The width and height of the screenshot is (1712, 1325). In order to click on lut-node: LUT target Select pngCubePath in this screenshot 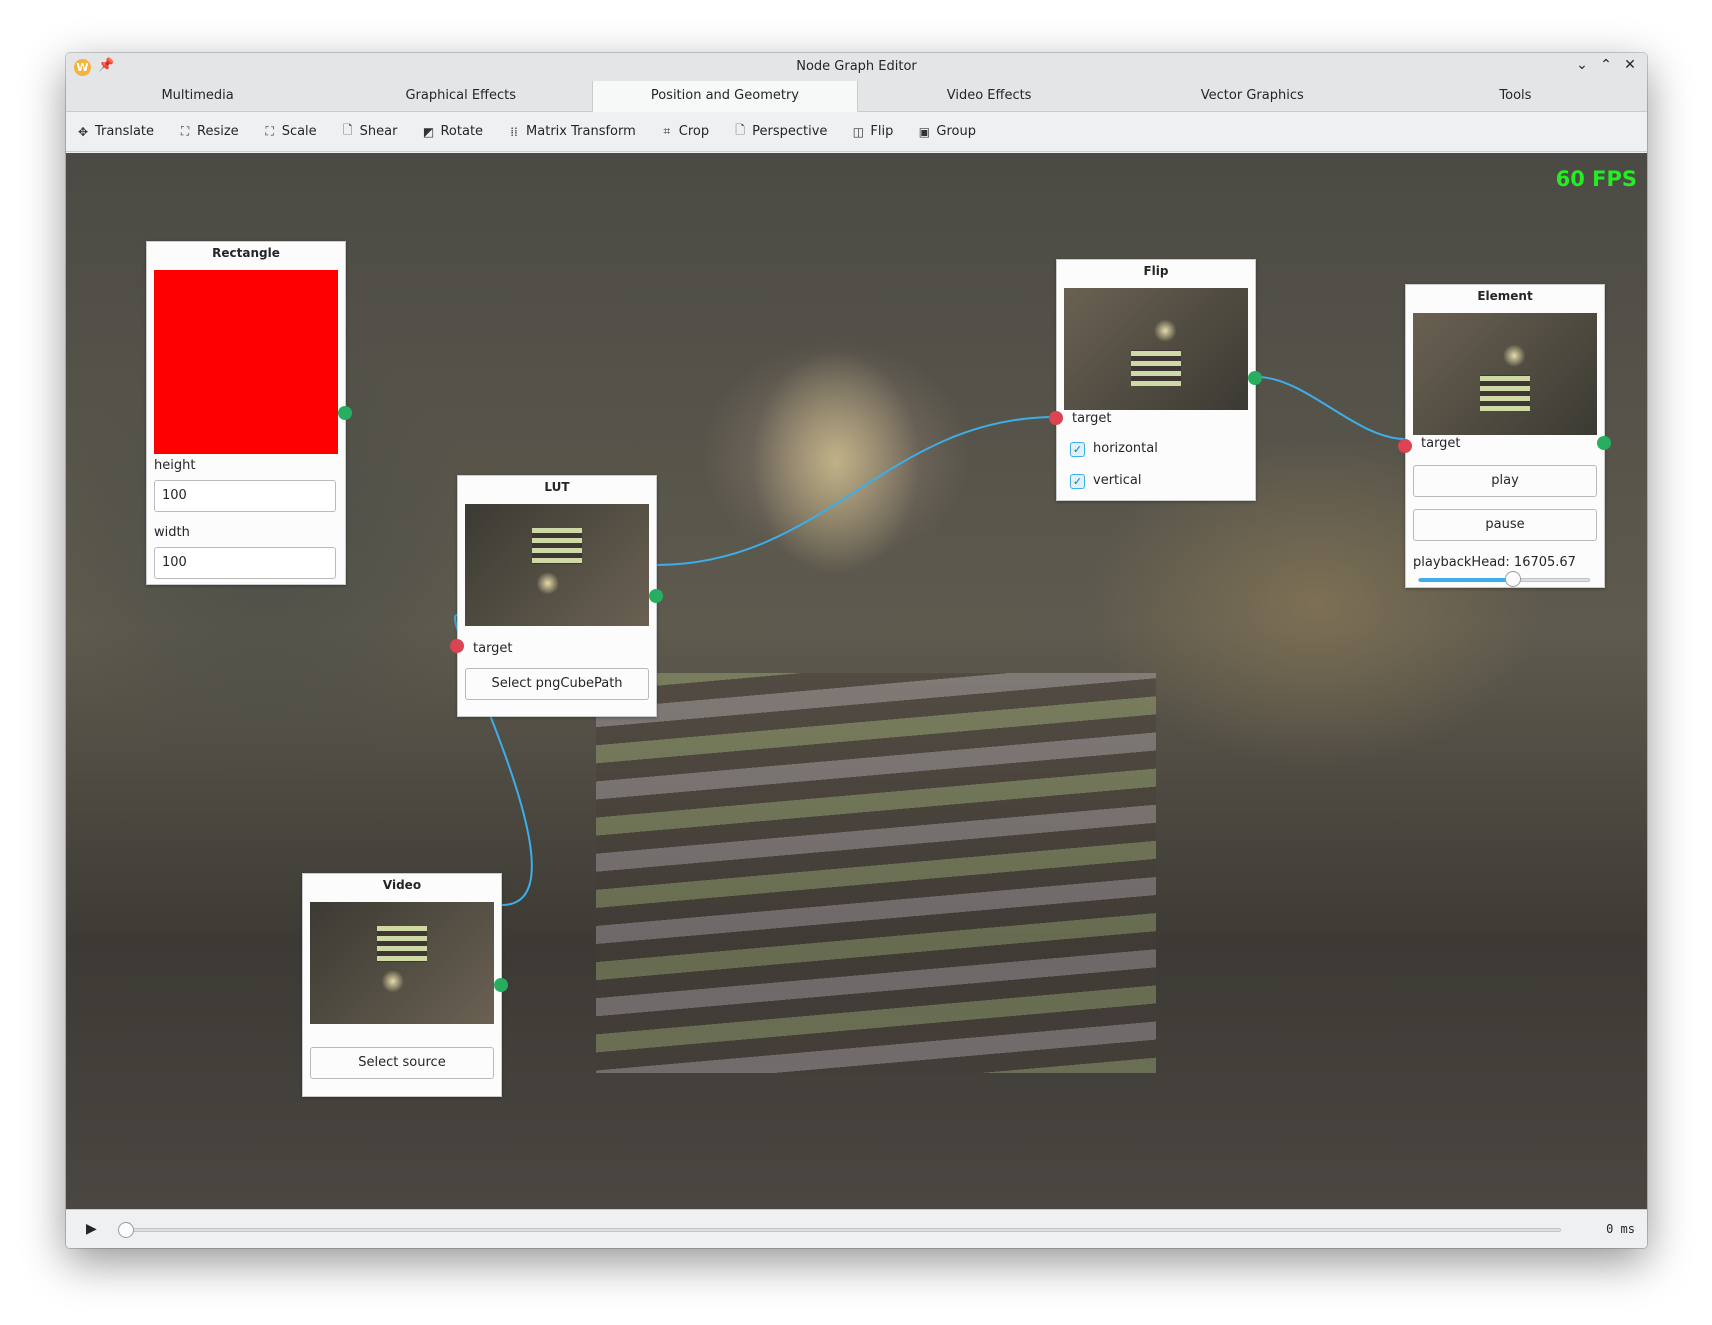, I will do `click(556, 596)`.